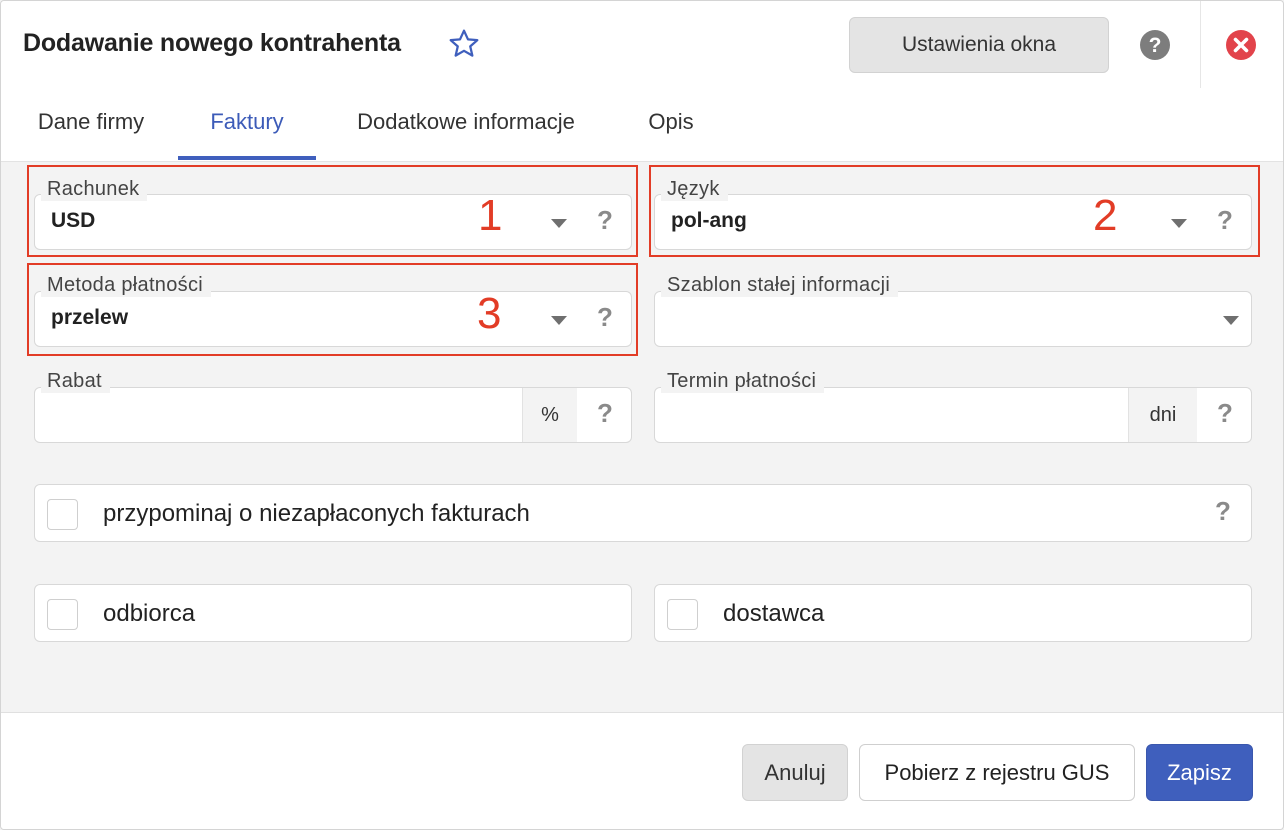  What do you see at coordinates (642, 770) in the screenshot?
I see `dialog-footer: Anuluj Pobierz z rejestru GUS Zapisz` at bounding box center [642, 770].